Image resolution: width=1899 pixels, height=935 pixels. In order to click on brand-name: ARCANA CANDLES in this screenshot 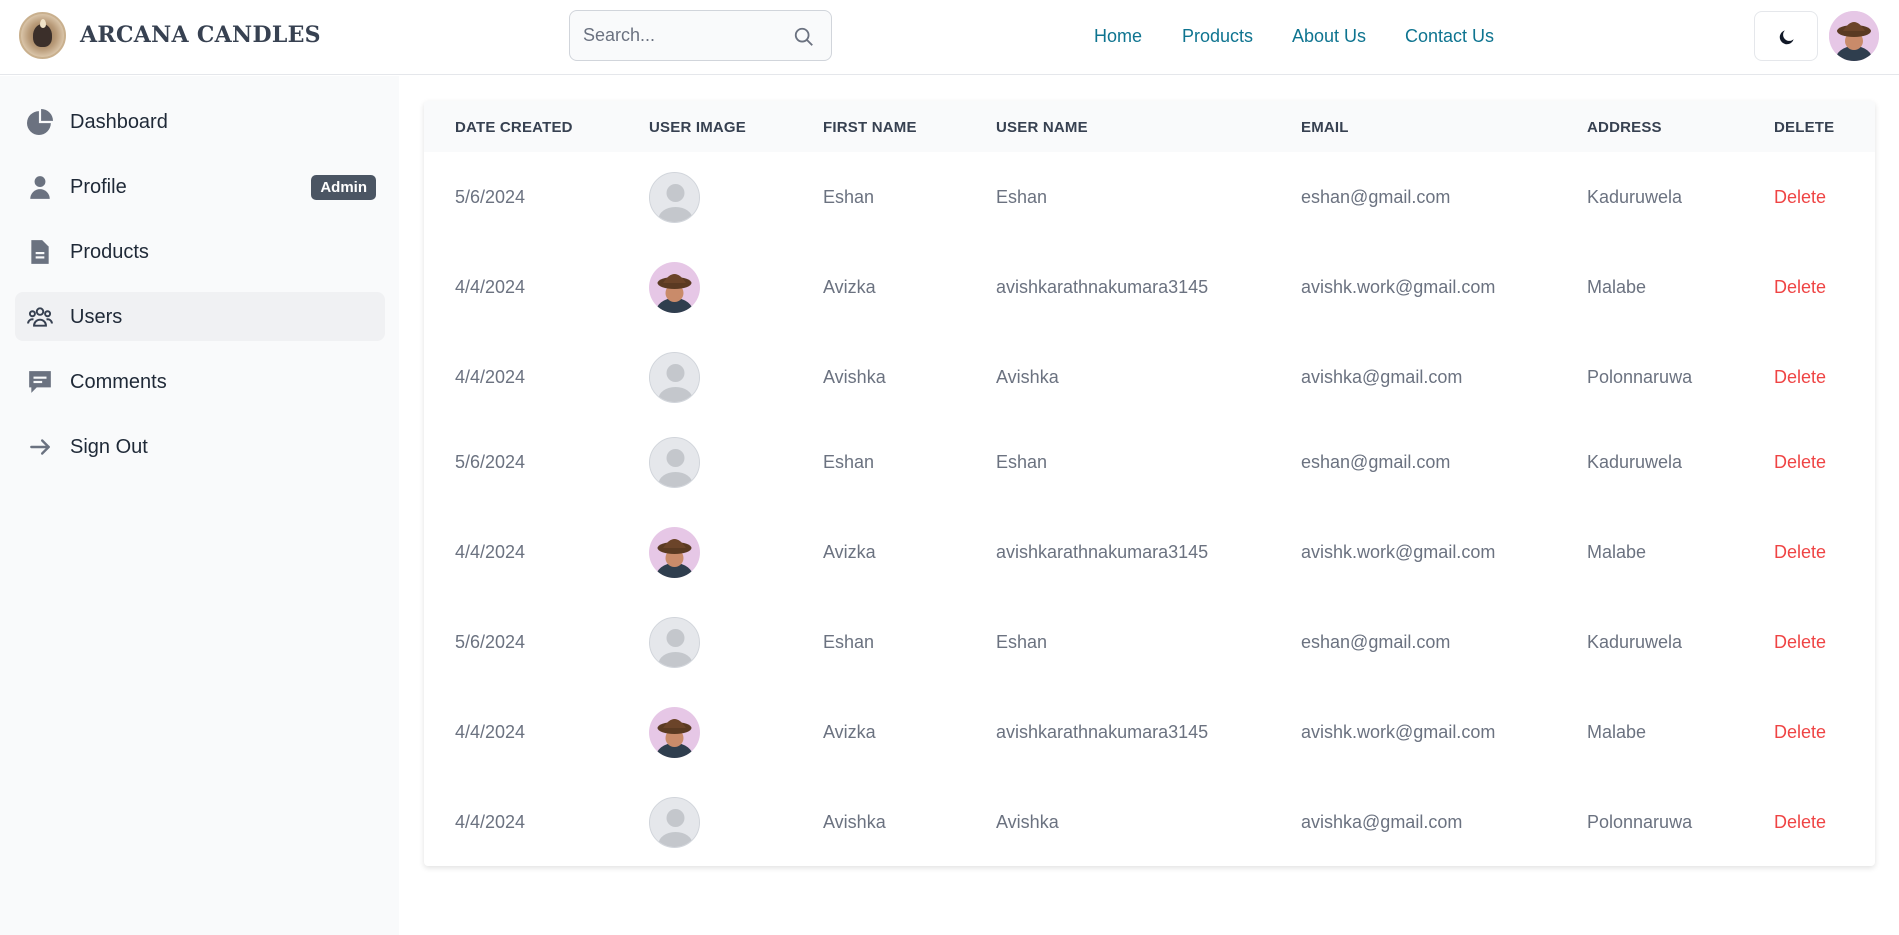, I will do `click(200, 35)`.